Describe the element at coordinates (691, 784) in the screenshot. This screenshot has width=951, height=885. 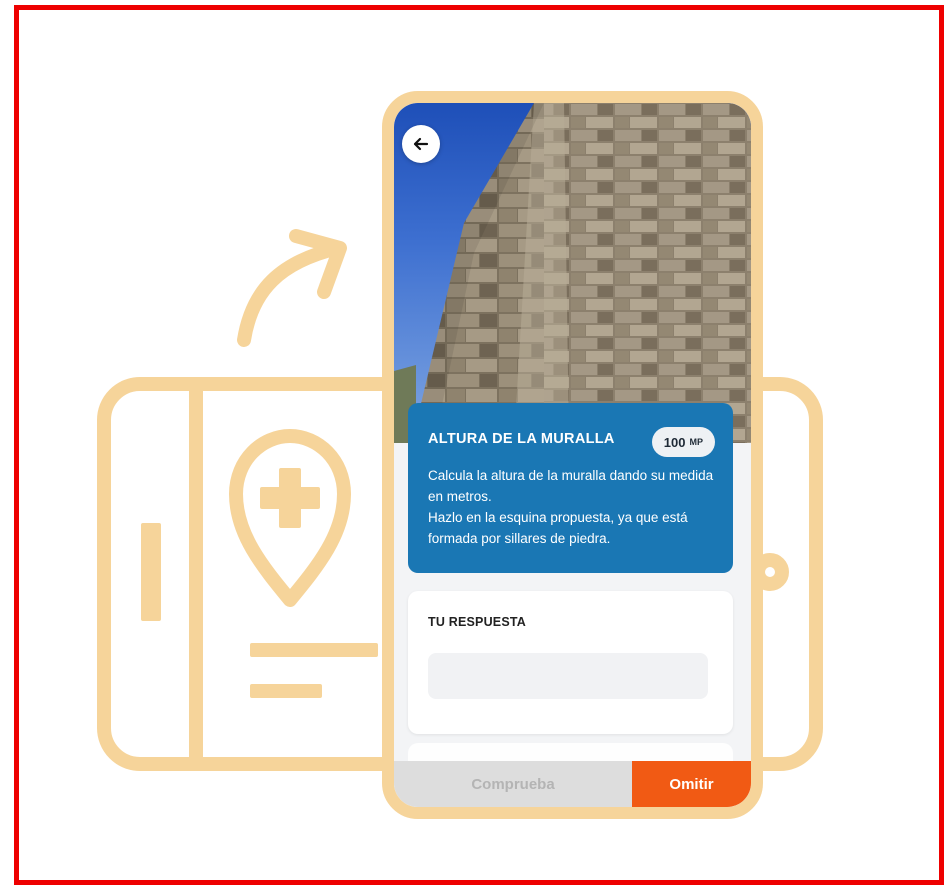
I see `skip-button: Omitir` at that location.